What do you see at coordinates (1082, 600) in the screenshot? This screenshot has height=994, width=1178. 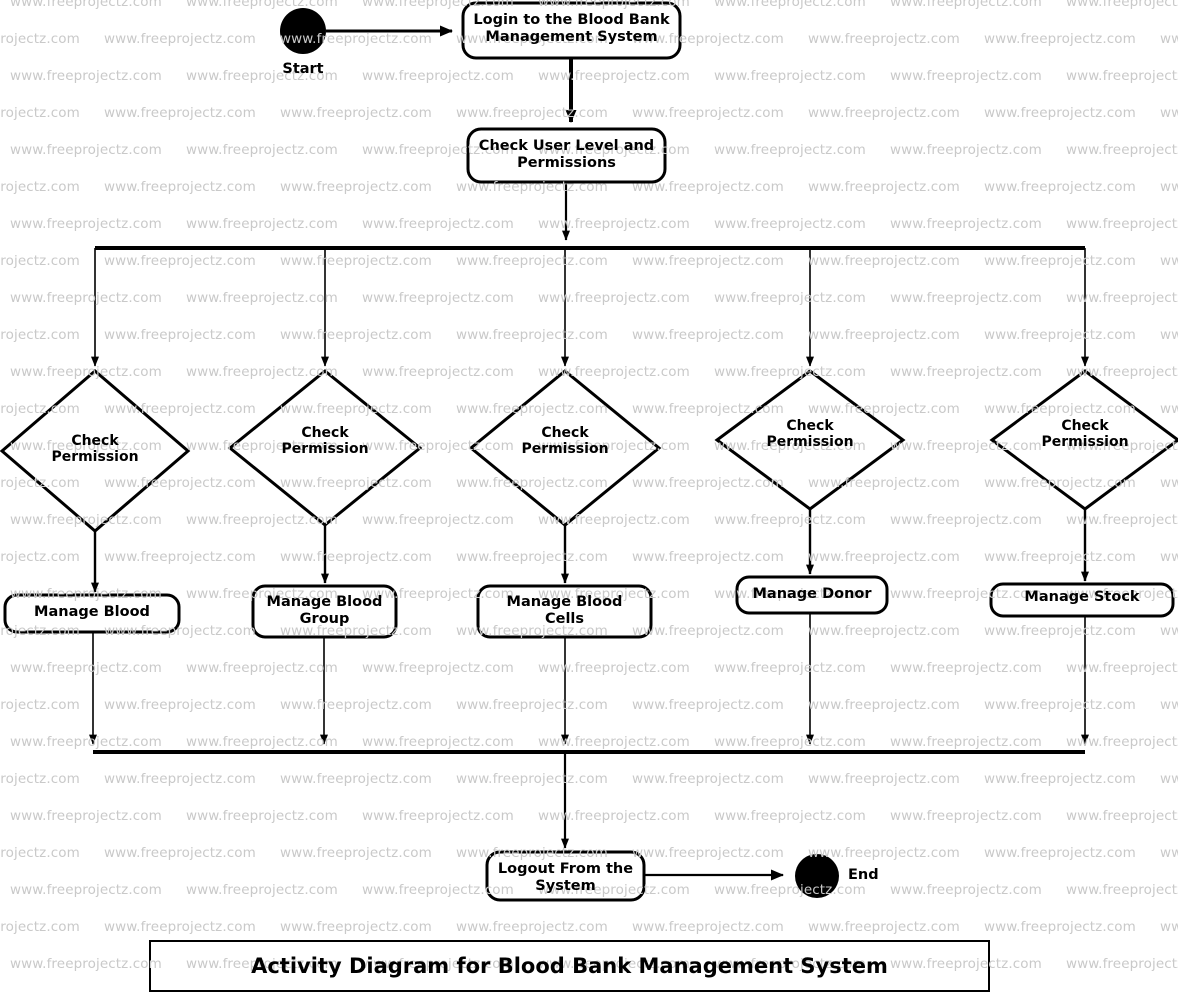 I see `action-manage-stock` at bounding box center [1082, 600].